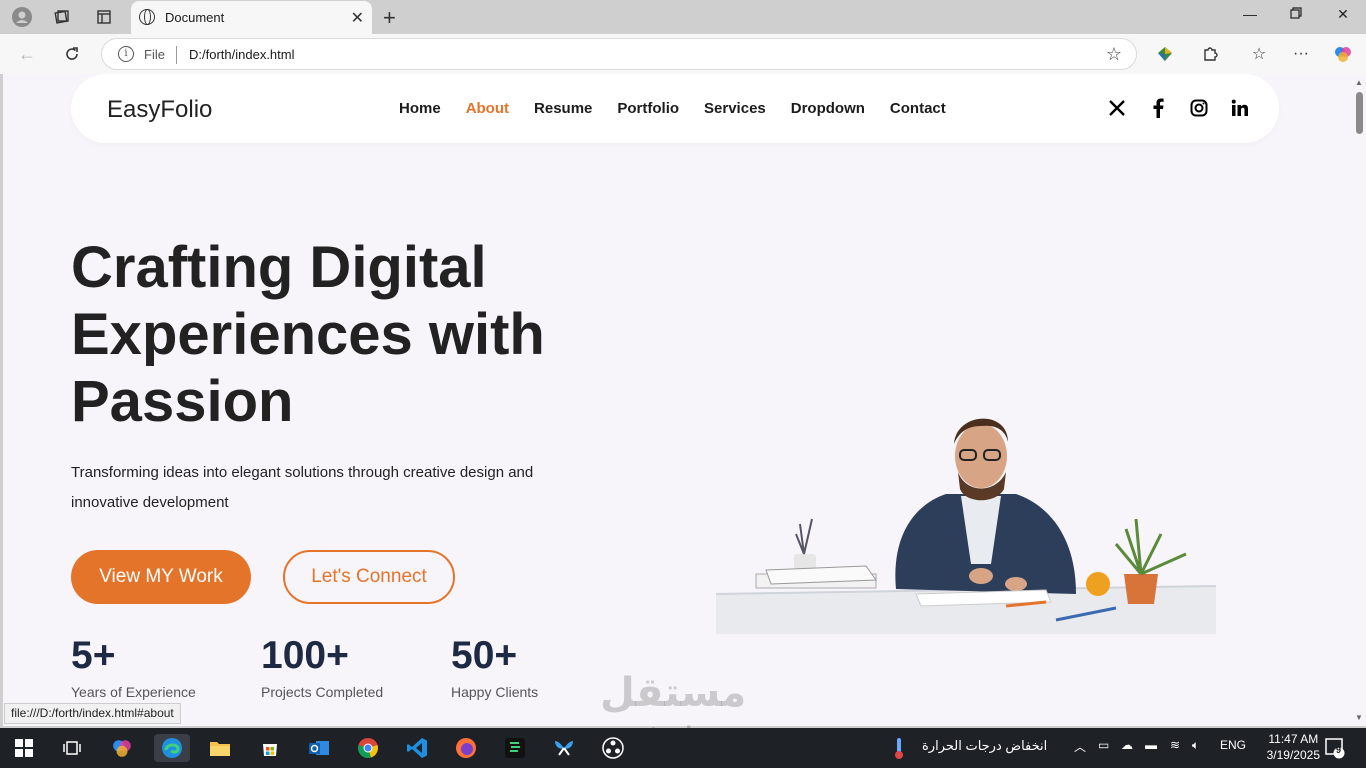 Image resolution: width=1366 pixels, height=768 pixels. What do you see at coordinates (899, 749) in the screenshot?
I see `weather-thermometer-icon` at bounding box center [899, 749].